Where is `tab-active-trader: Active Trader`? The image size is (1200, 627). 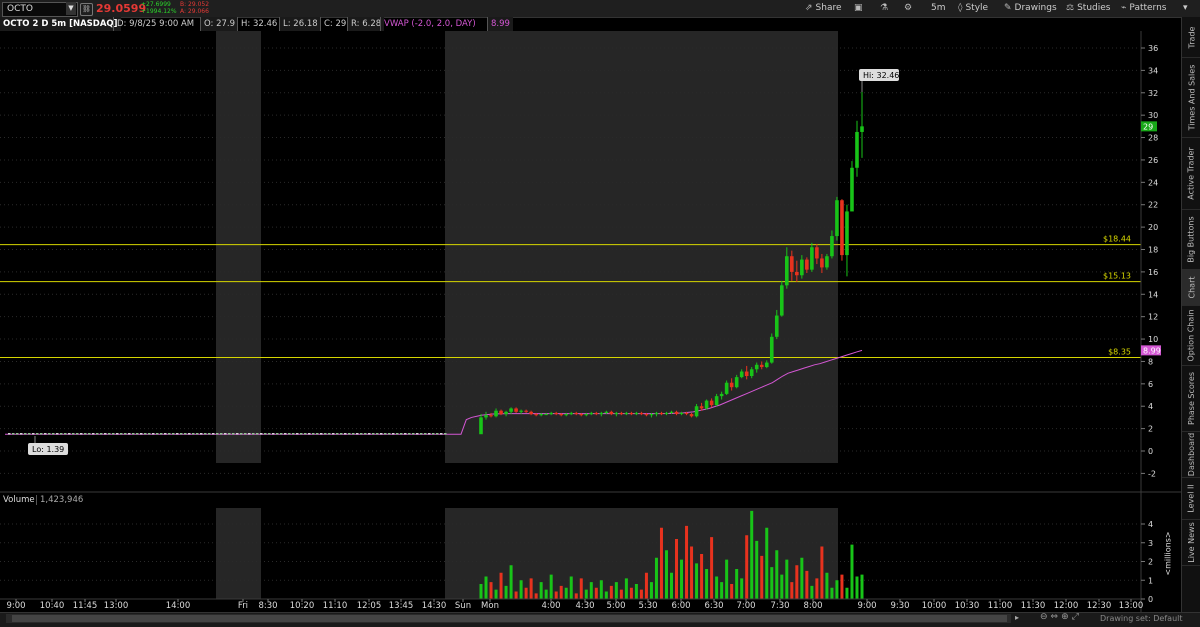
tab-active-trader: Active Trader is located at coordinates (1191, 173).